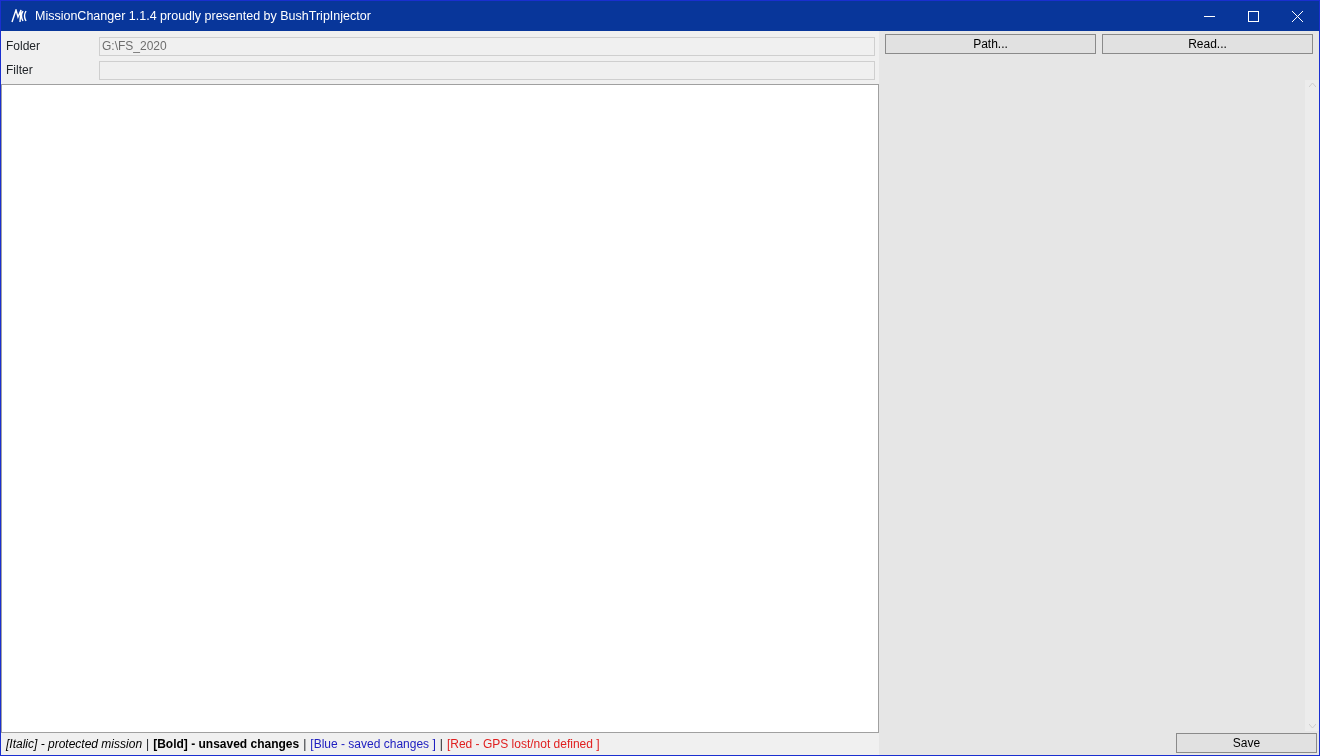 Image resolution: width=1320 pixels, height=756 pixels. What do you see at coordinates (487, 46) in the screenshot?
I see `text-field: G:\FS_2020` at bounding box center [487, 46].